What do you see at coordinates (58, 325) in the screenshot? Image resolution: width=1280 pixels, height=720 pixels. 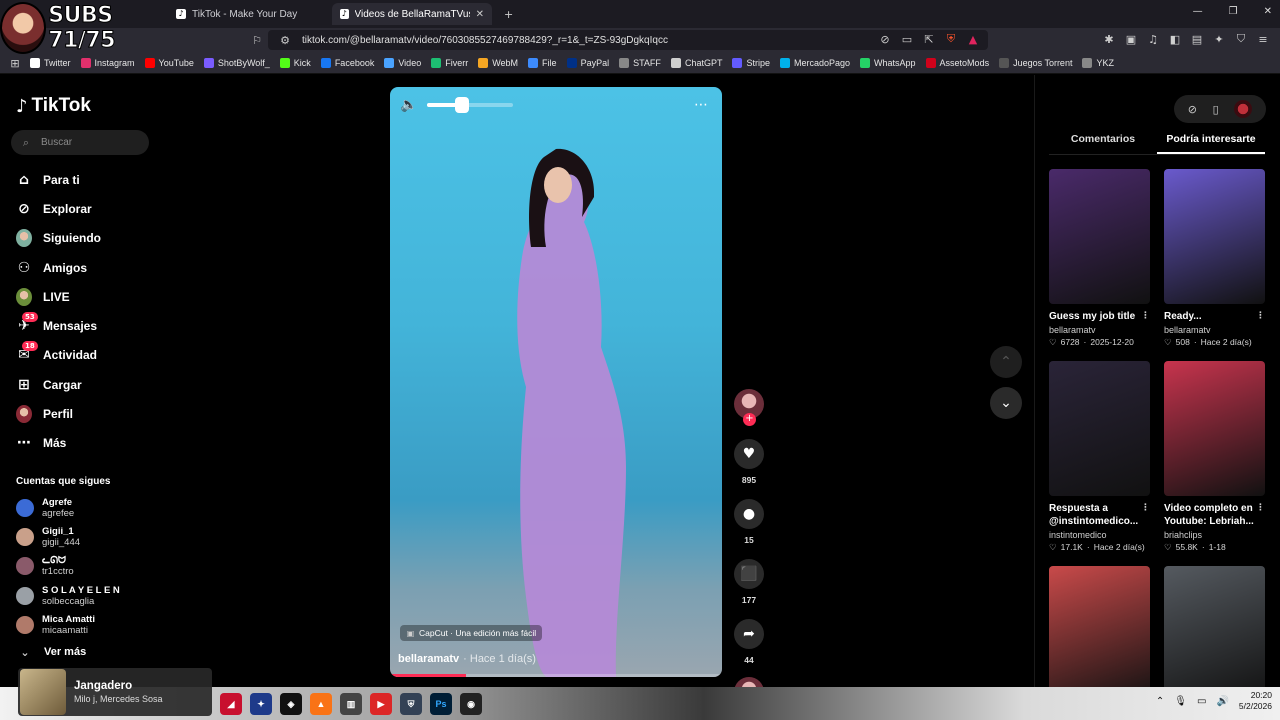 I see `sidebar-item-mensajes: ✈ 53 Mensajes` at bounding box center [58, 325].